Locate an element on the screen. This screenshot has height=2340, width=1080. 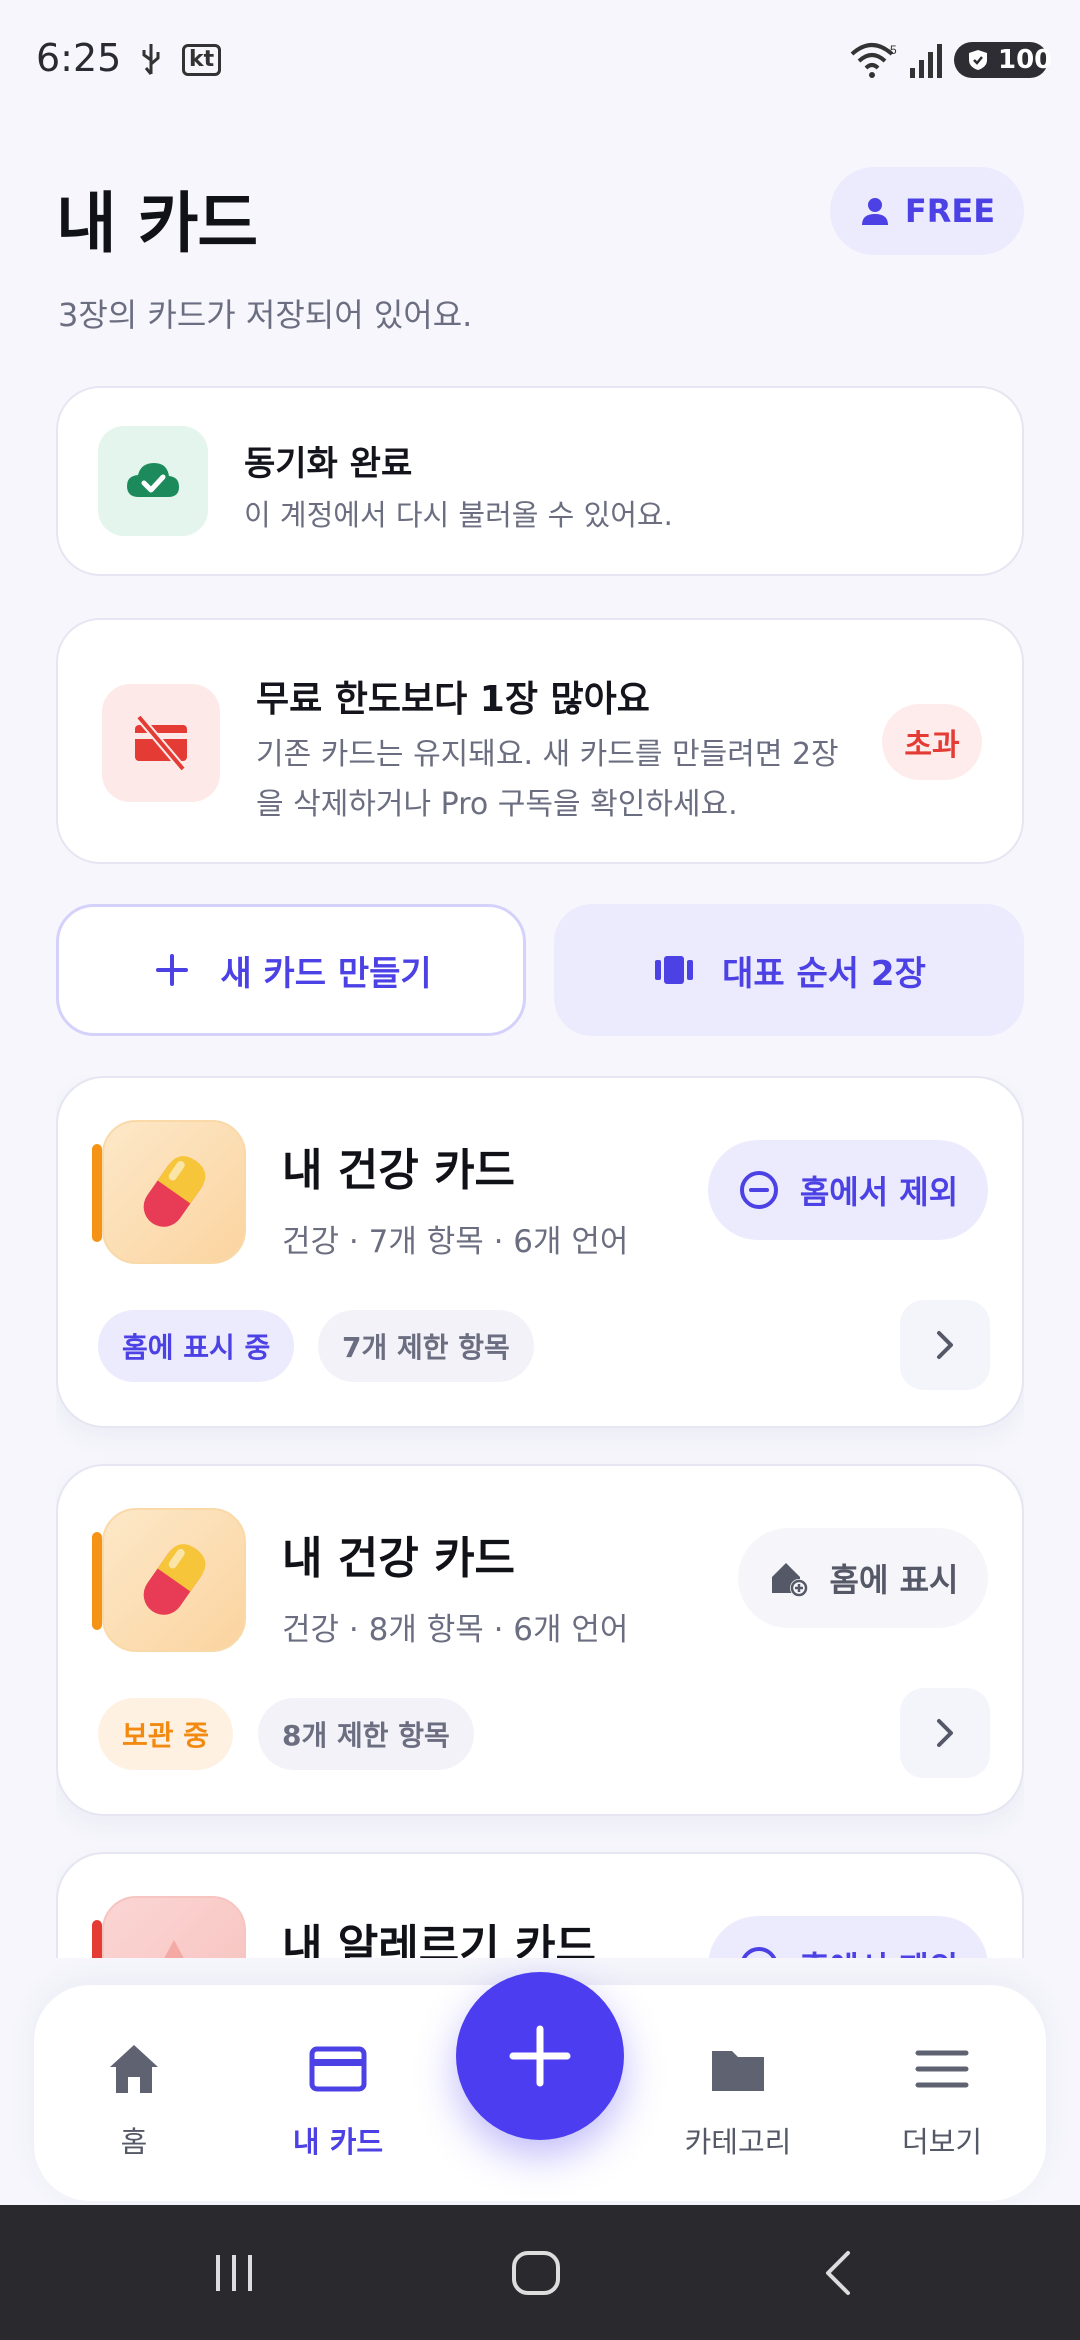
restricted-items-badge: 7개 제한 항목 is located at coordinates (426, 1346).